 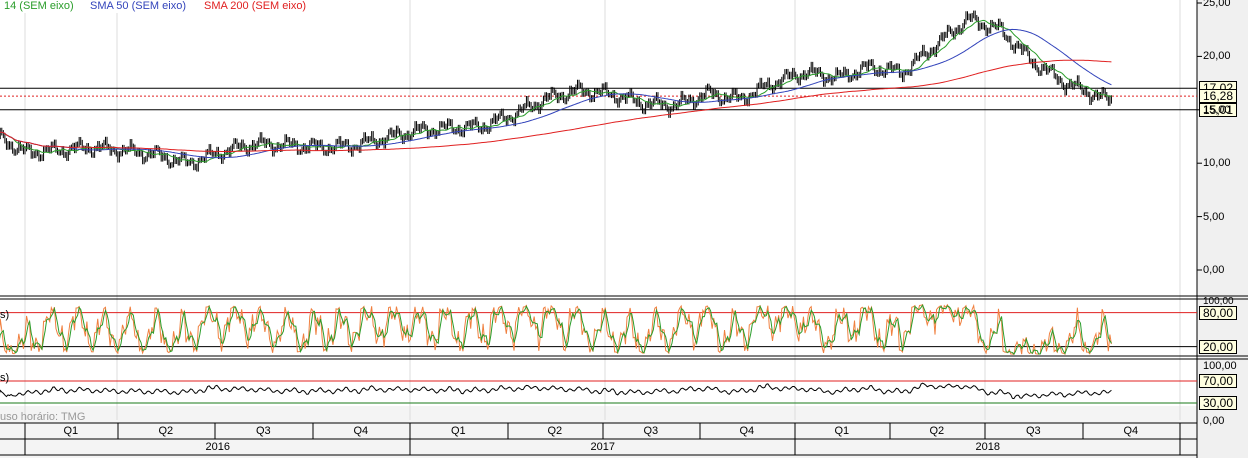 I want to click on rsi-level-tag: 30,00, so click(x=1218, y=403).